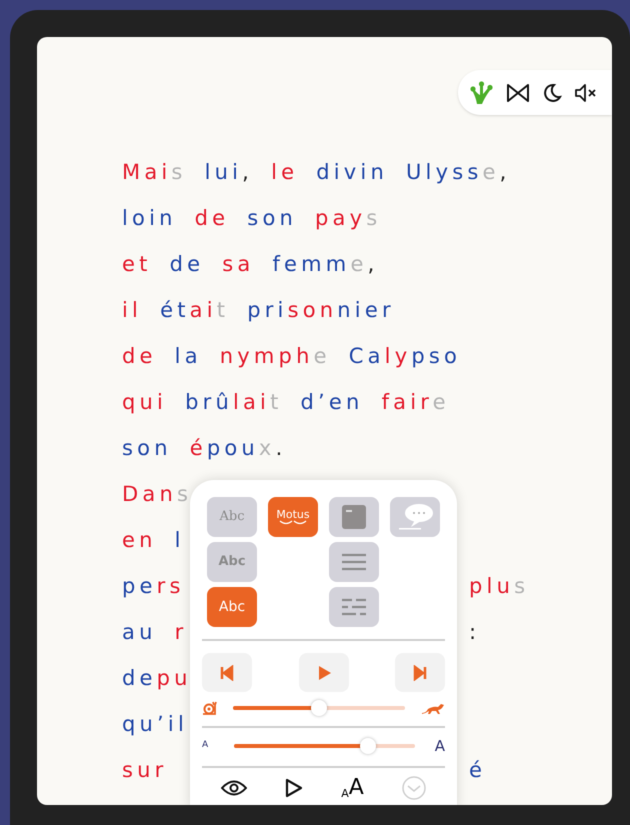 The image size is (630, 825). Describe the element at coordinates (267, 310) in the screenshot. I see `syllable: pri` at that location.